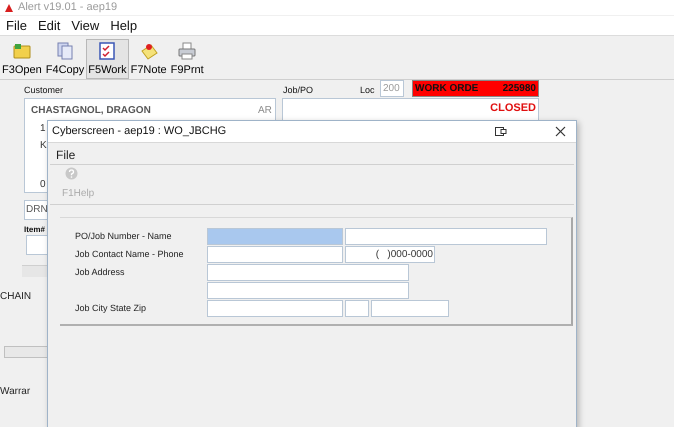 The image size is (674, 427). I want to click on close-icon, so click(560, 131).